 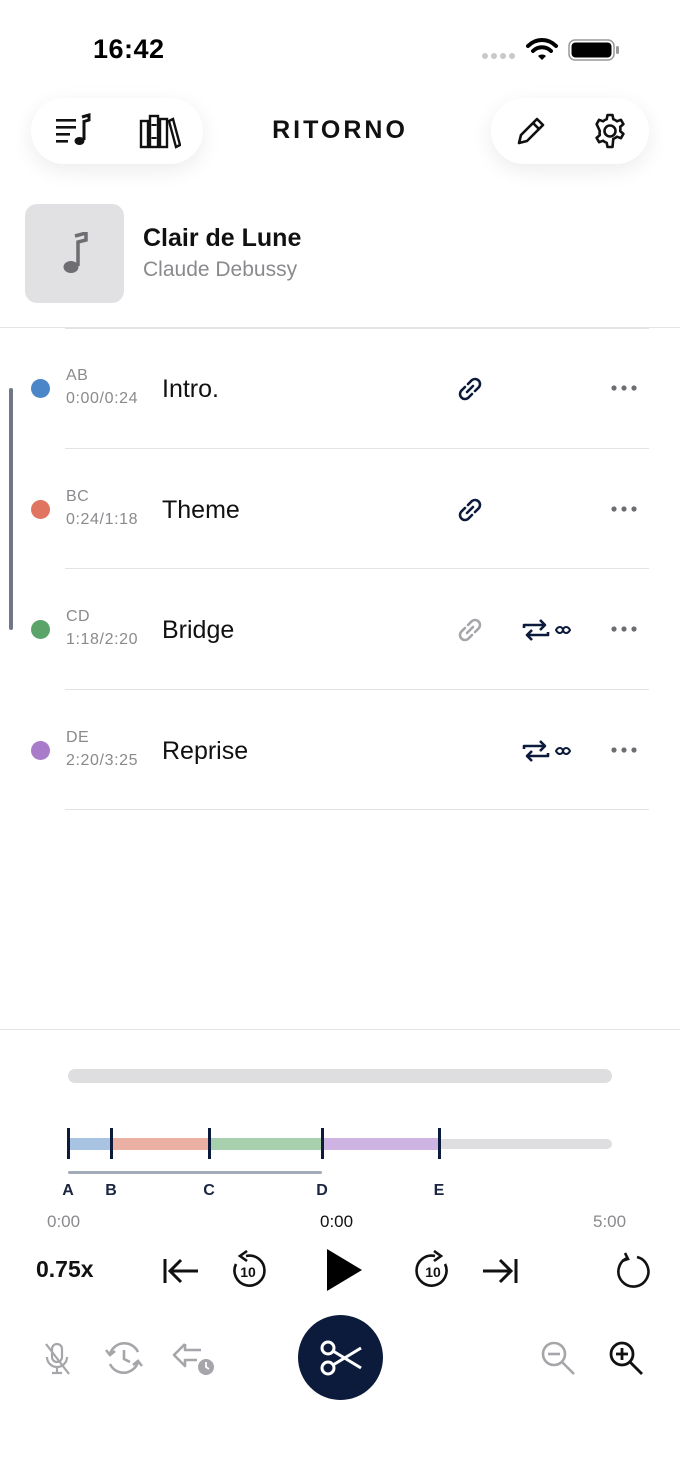 What do you see at coordinates (381, 1144) in the screenshot?
I see `timeline-segment-de` at bounding box center [381, 1144].